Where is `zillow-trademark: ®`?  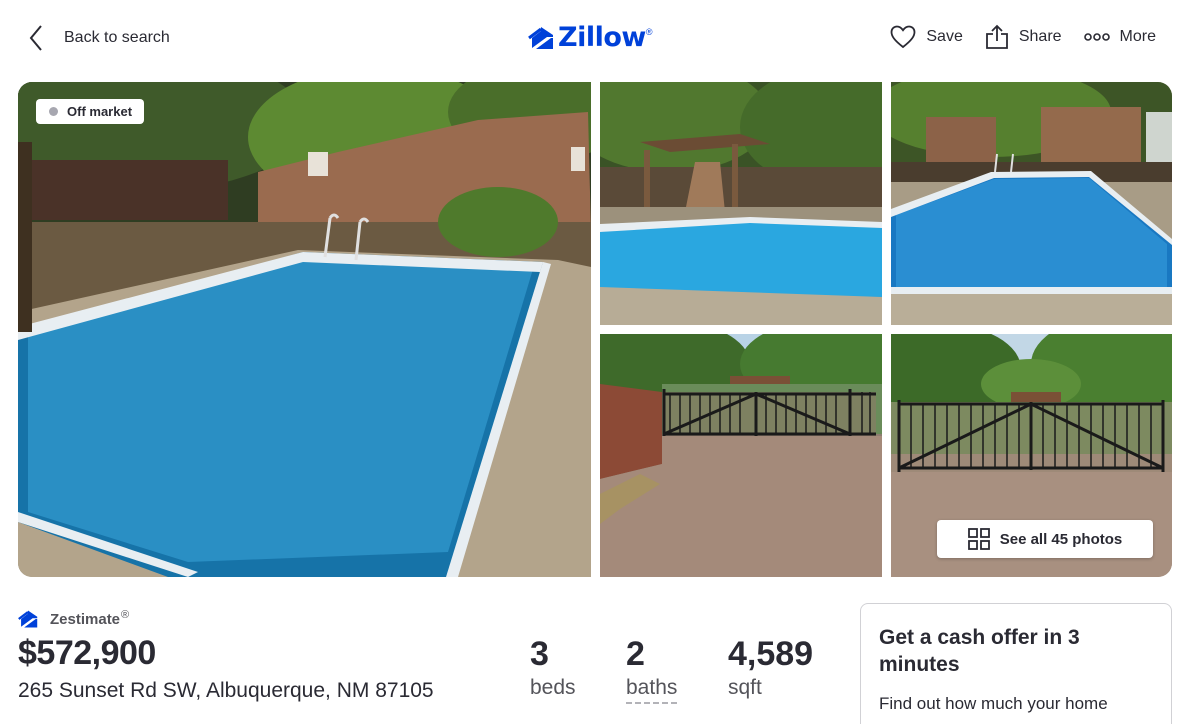 zillow-trademark: ® is located at coordinates (649, 31).